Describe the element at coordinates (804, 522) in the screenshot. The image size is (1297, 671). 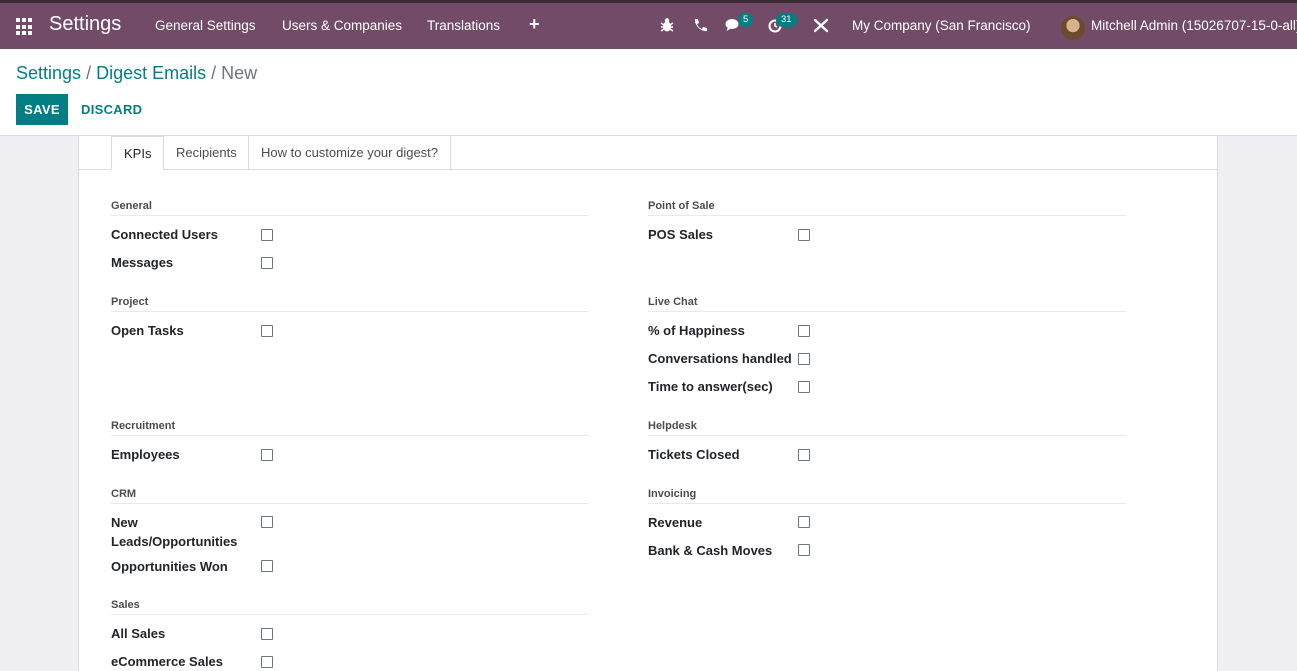
I see `checkbox-revenue` at that location.